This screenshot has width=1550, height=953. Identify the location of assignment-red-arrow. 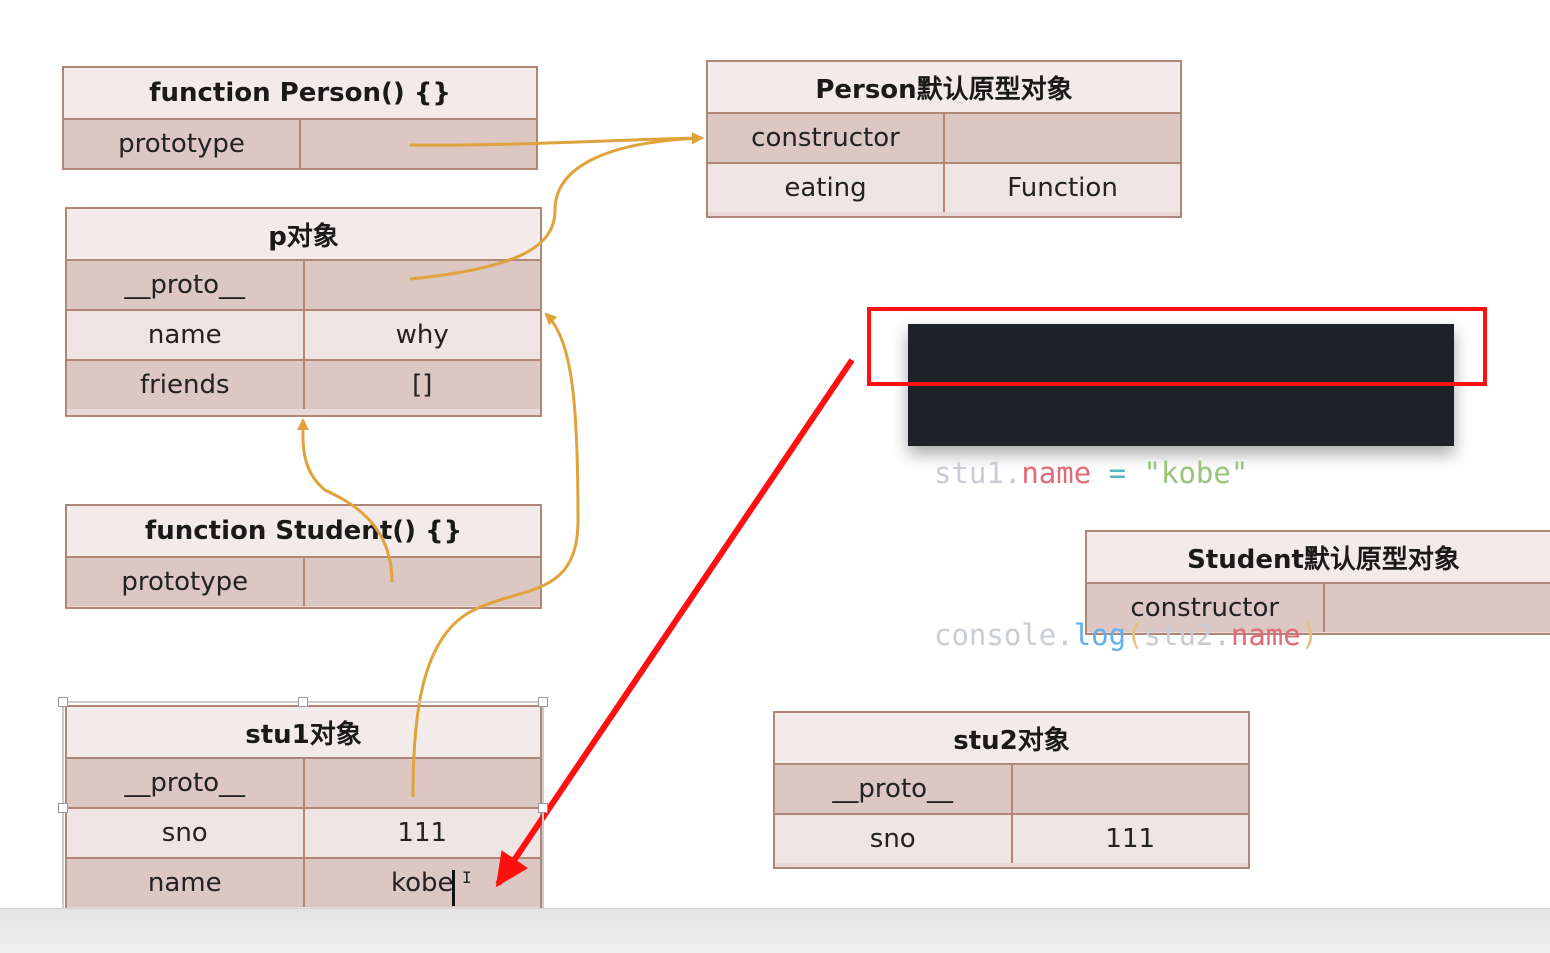
(675, 622).